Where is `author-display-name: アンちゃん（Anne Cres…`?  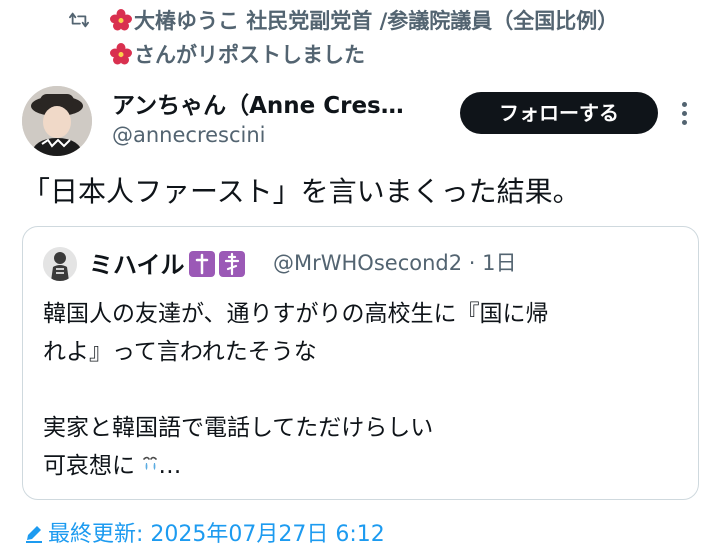 author-display-name: アンちゃん（Anne Cres… is located at coordinates (258, 103).